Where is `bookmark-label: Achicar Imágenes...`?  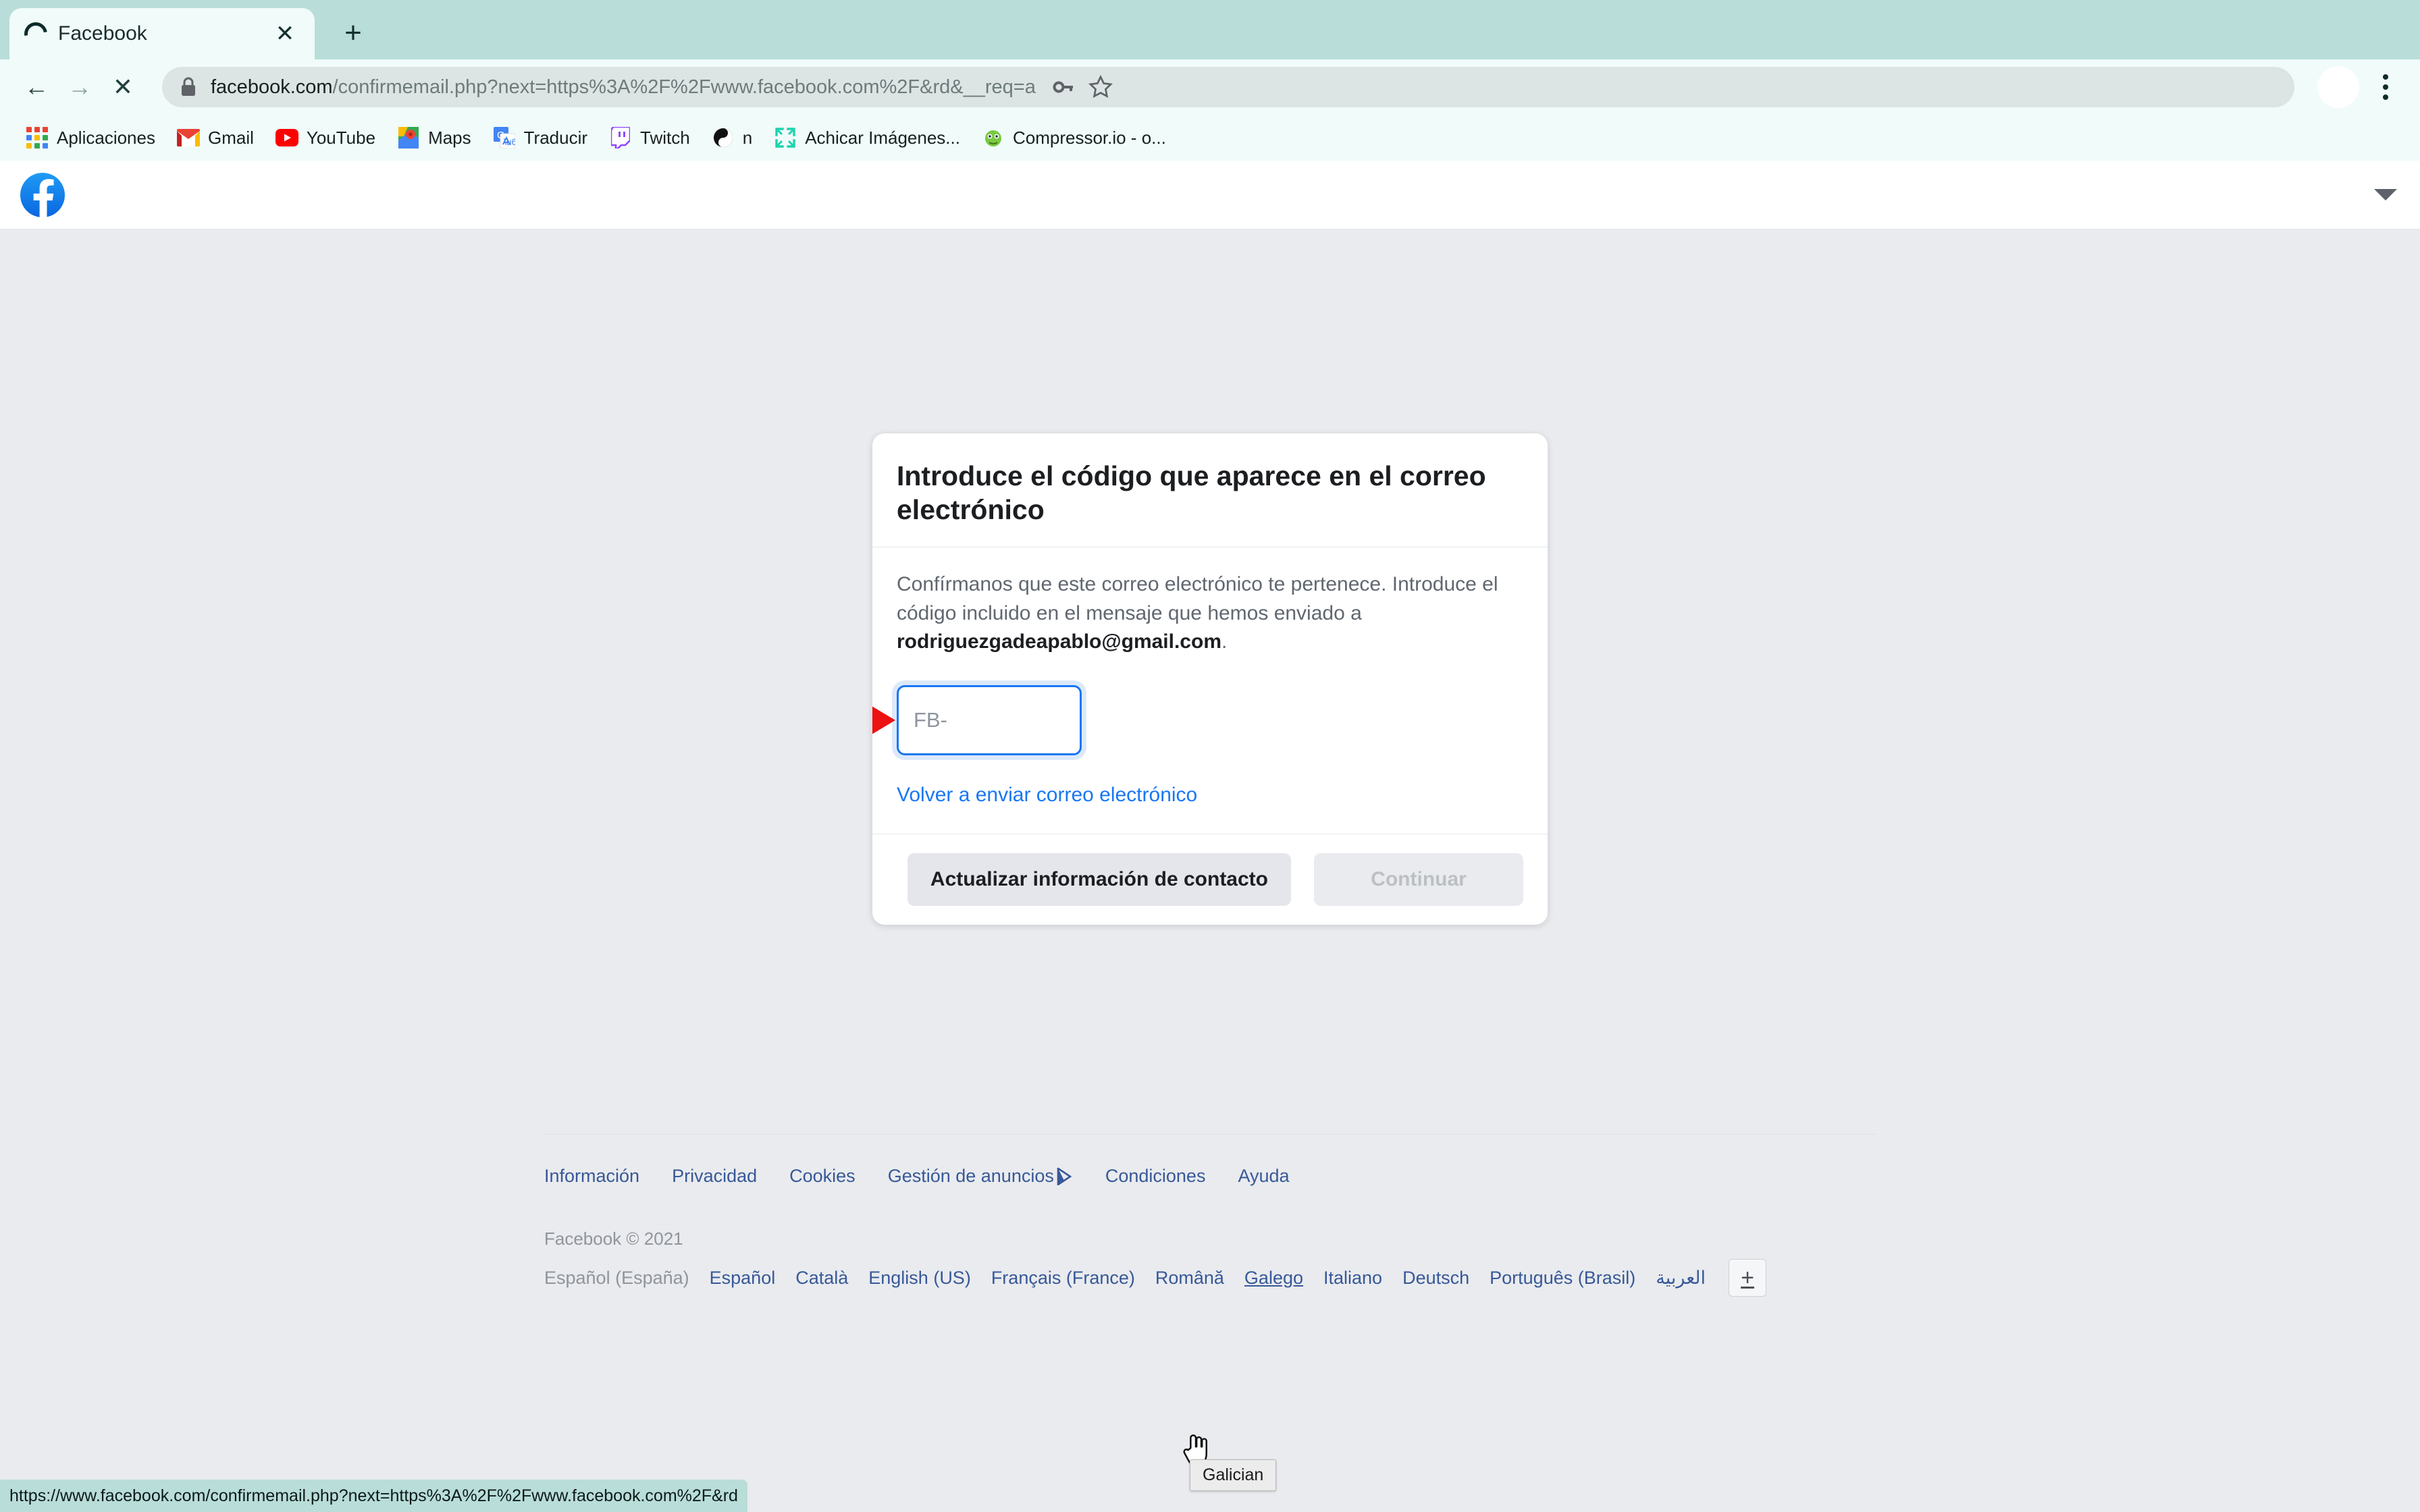 bookmark-label: Achicar Imágenes... is located at coordinates (882, 137).